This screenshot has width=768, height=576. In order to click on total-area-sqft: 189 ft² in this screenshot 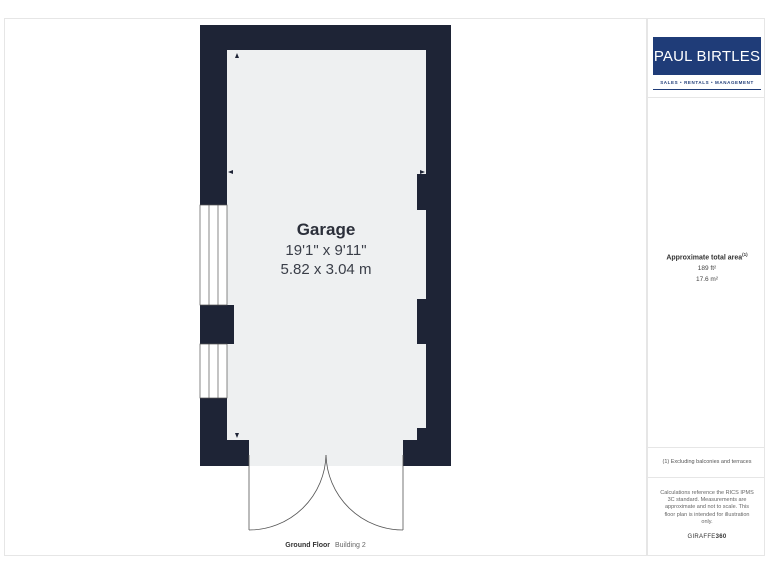, I will do `click(707, 268)`.